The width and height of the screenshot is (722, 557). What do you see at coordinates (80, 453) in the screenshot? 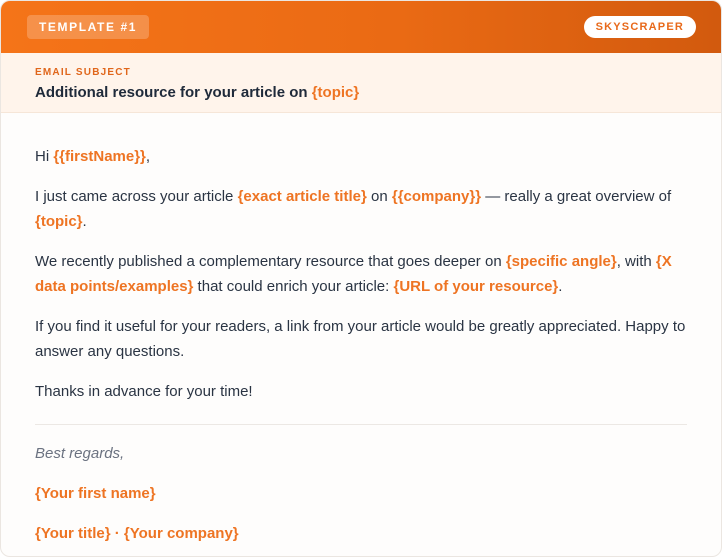
I see `signature-closing: Best regards,` at bounding box center [80, 453].